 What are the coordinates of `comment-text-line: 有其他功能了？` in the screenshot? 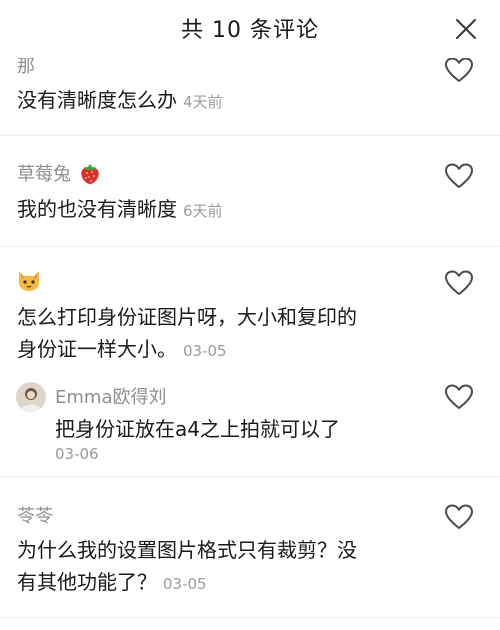 It's located at (87, 582).